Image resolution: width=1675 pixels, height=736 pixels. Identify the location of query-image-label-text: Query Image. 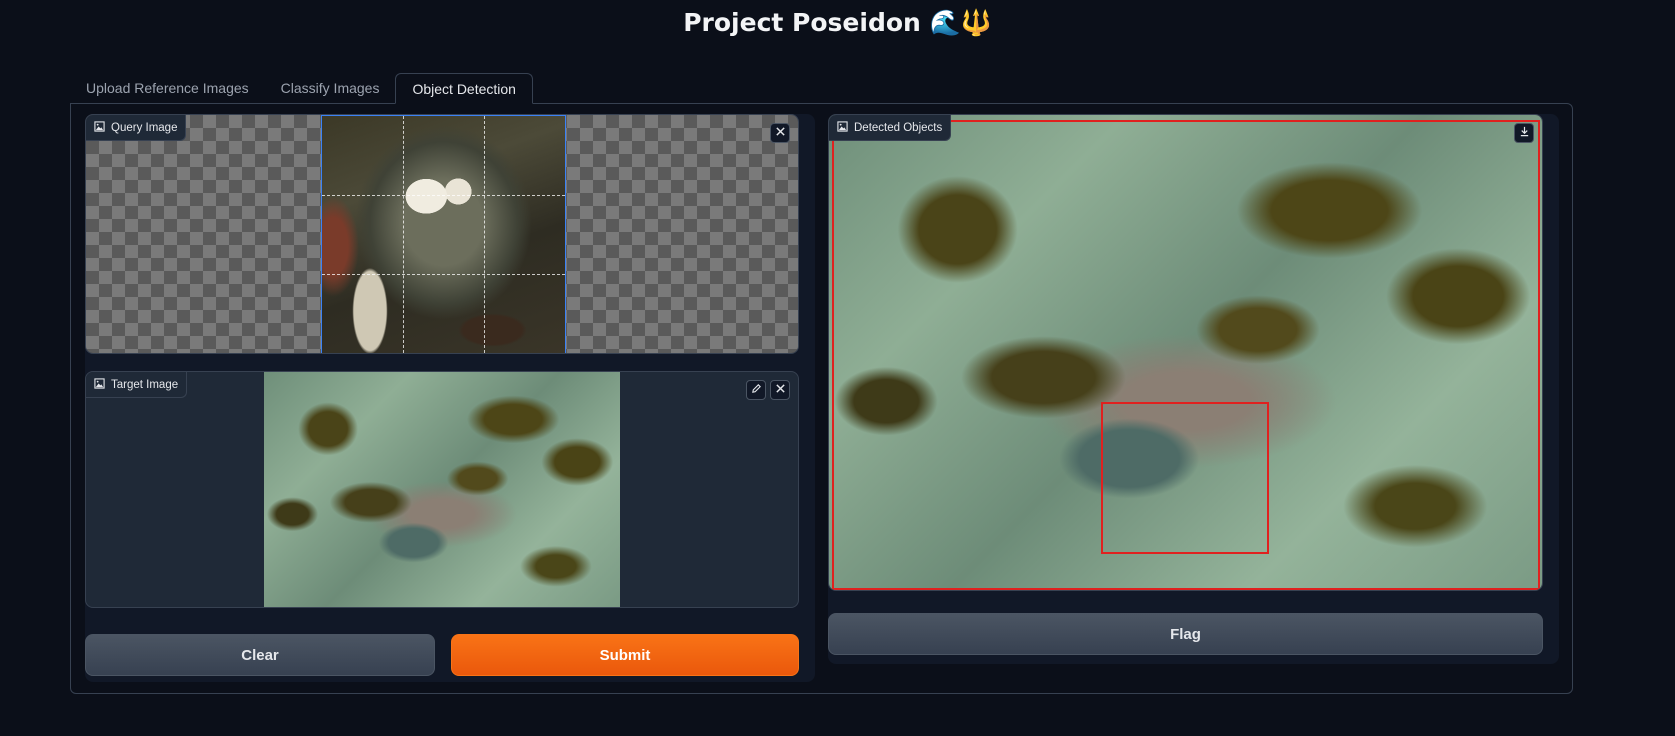
(144, 127).